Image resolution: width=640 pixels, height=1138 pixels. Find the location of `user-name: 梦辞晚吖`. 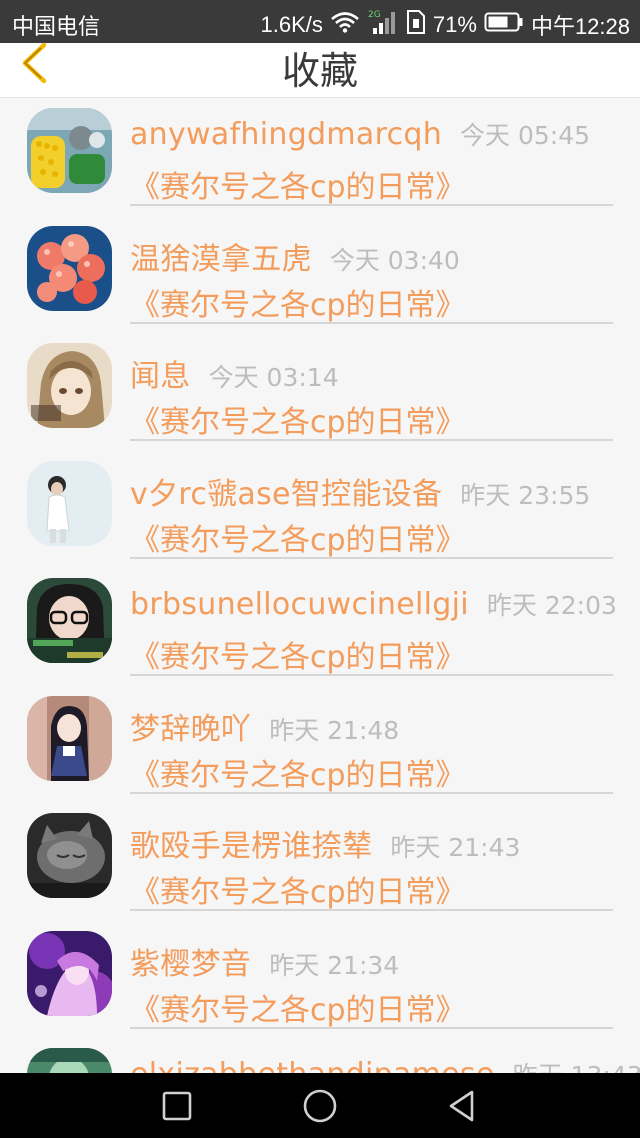

user-name: 梦辞晚吖 is located at coordinates (190, 726).